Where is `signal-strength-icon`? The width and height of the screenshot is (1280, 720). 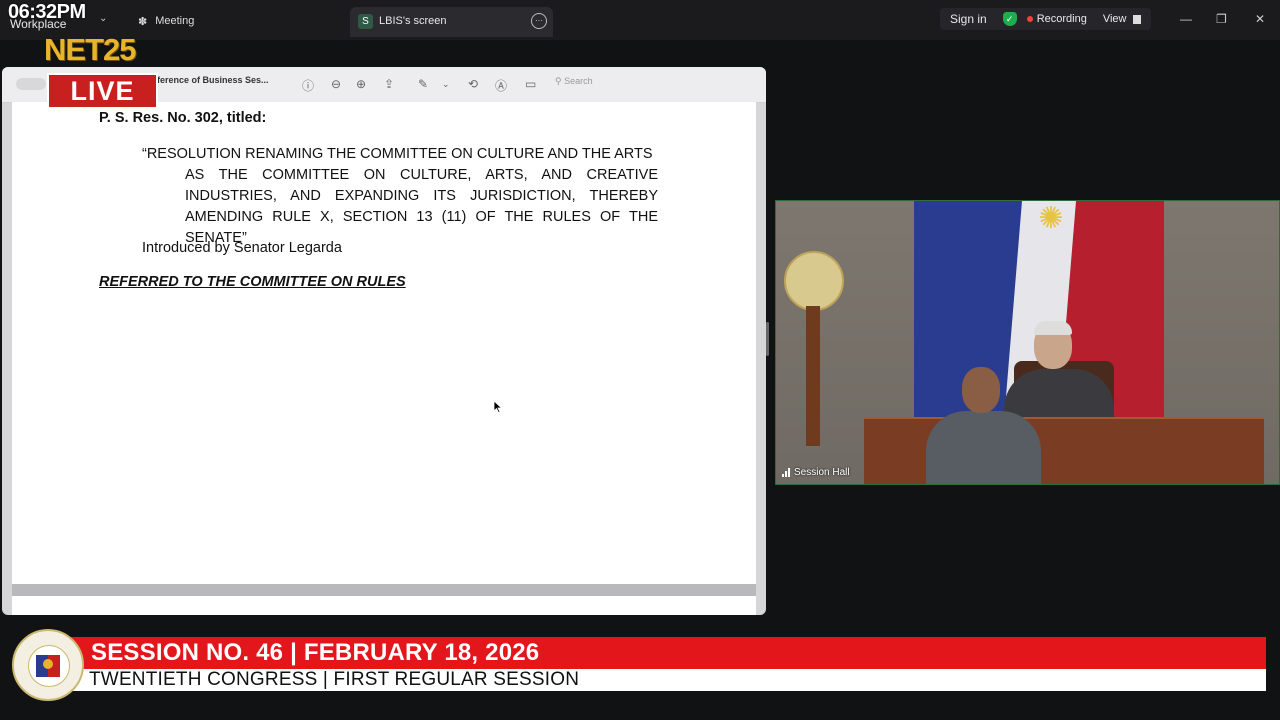
signal-strength-icon is located at coordinates (786, 472).